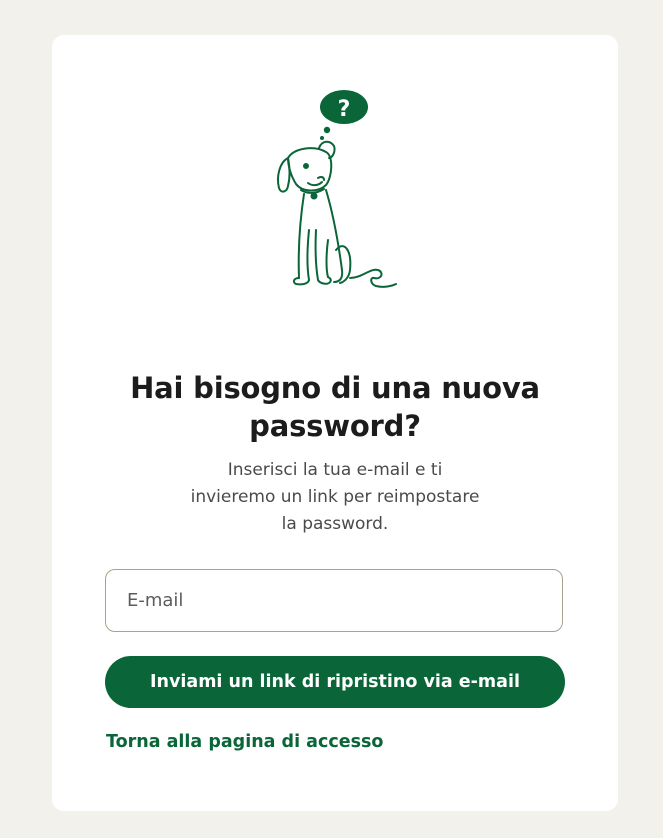 The height and width of the screenshot is (838, 663). I want to click on back-to-login-link: Torna alla pagina di accesso, so click(244, 742).